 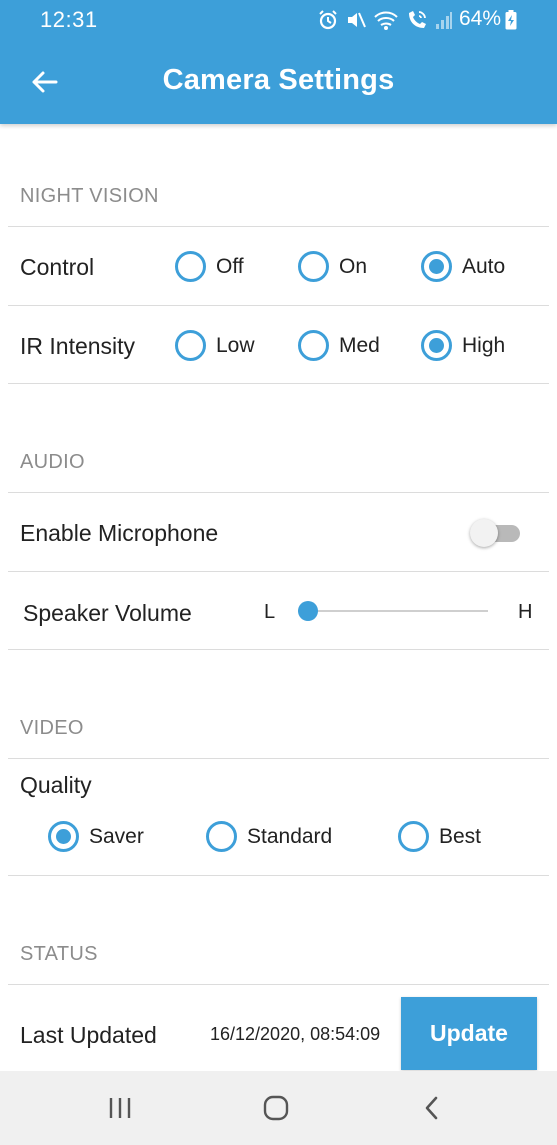 I want to click on wifi-icon, so click(x=386, y=20).